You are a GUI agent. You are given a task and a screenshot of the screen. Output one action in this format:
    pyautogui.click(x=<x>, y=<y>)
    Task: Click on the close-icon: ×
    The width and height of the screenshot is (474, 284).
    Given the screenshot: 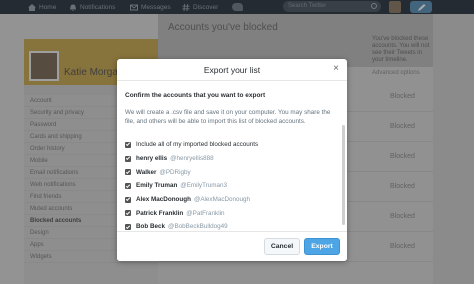 What is the action you would take?
    pyautogui.click(x=336, y=69)
    